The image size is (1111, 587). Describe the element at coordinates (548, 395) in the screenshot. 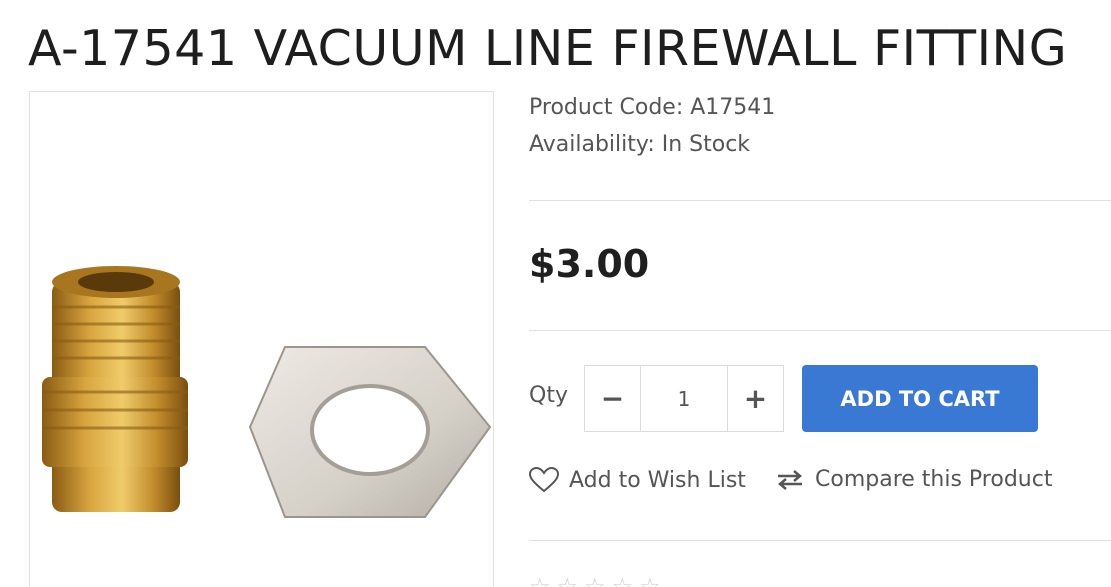

I see `qty-label: Qty` at that location.